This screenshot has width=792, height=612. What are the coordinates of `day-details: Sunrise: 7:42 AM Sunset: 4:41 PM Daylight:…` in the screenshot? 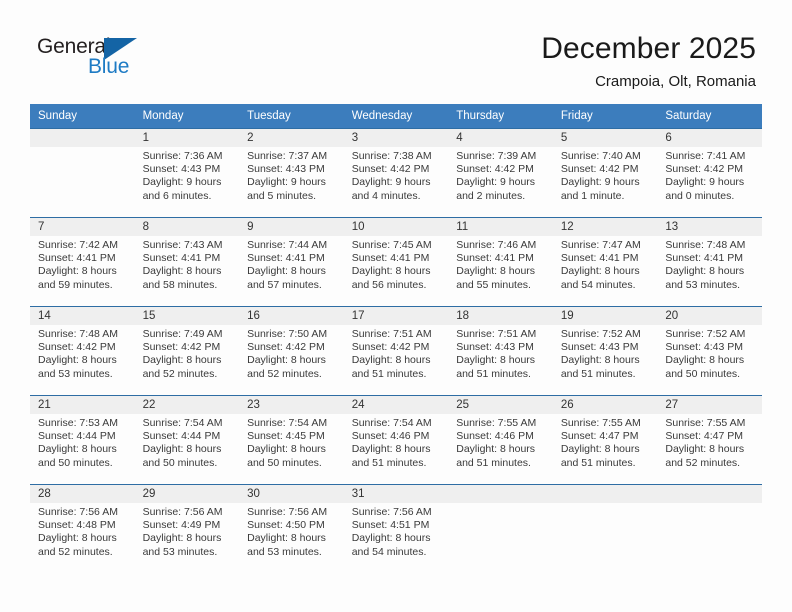 It's located at (82, 264).